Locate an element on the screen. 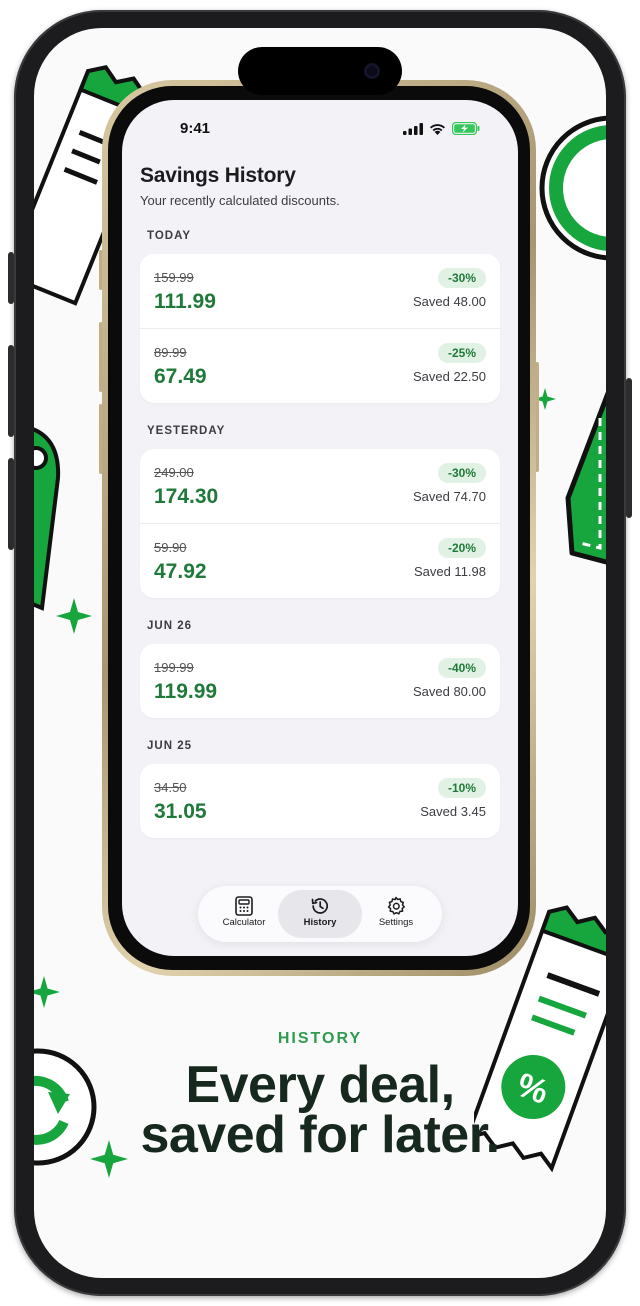  original-price: 34.50 is located at coordinates (170, 787).